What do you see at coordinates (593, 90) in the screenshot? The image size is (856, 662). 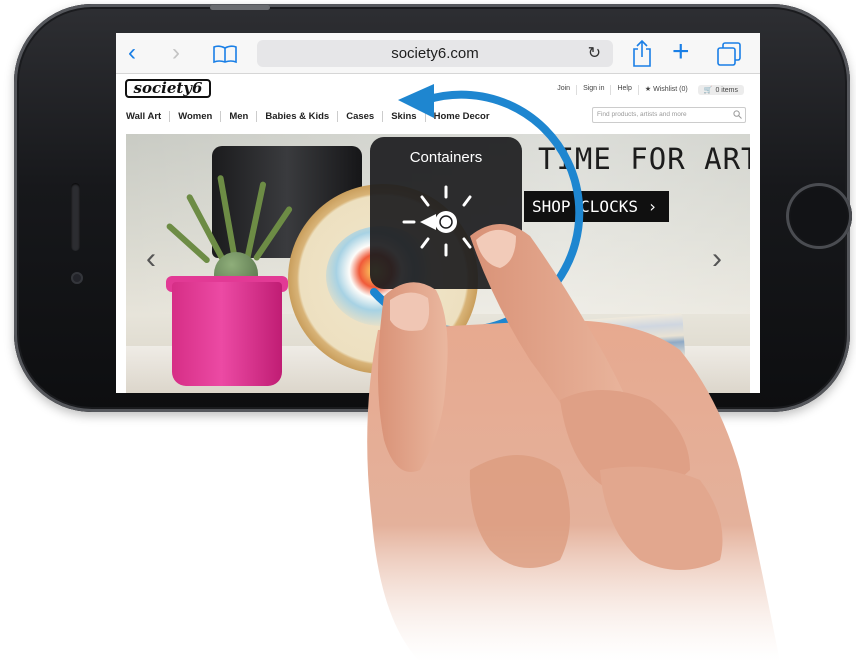 I see `sign-in-link: Sign in` at bounding box center [593, 90].